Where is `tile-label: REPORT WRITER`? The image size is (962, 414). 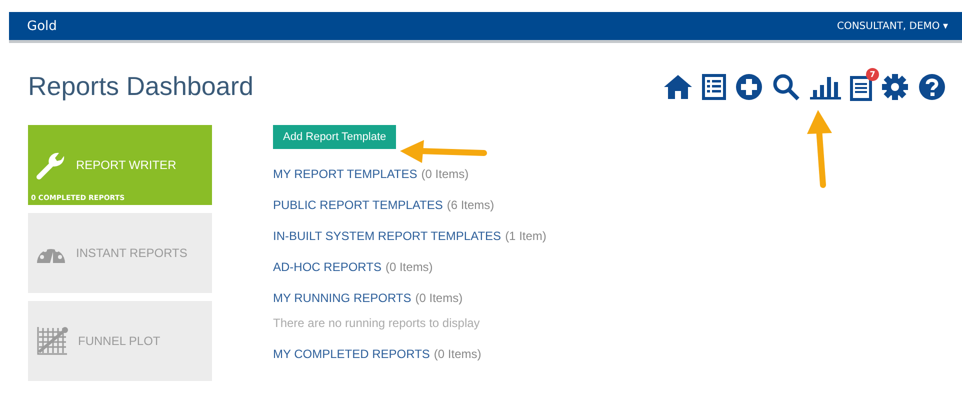 tile-label: REPORT WRITER is located at coordinates (126, 165).